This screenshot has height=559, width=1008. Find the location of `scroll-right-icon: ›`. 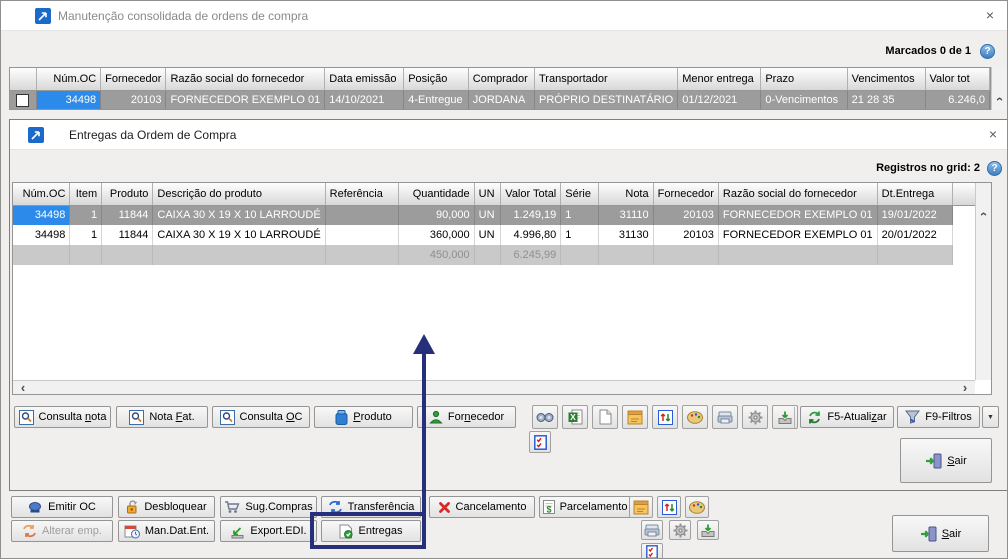

scroll-right-icon: › is located at coordinates (965, 387).